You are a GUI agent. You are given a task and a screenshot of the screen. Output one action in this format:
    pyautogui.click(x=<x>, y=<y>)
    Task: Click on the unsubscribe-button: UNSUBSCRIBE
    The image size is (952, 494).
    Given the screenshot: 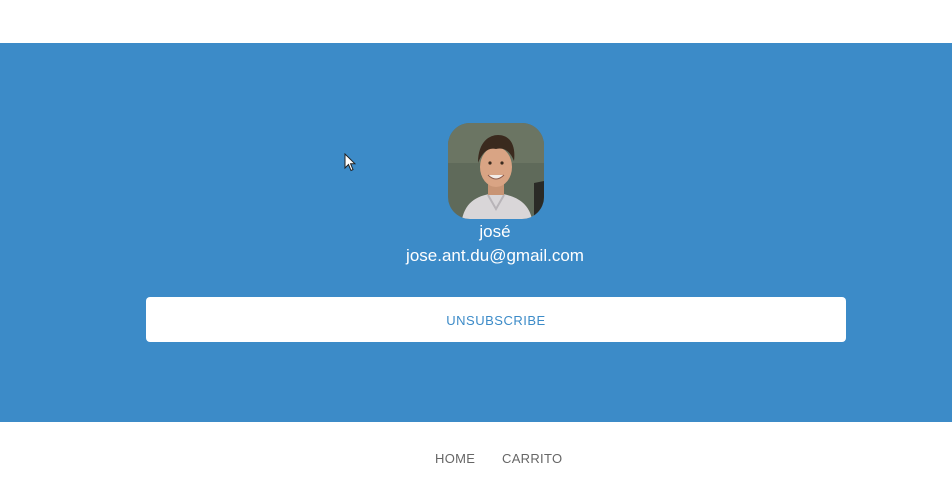 What is the action you would take?
    pyautogui.click(x=496, y=319)
    